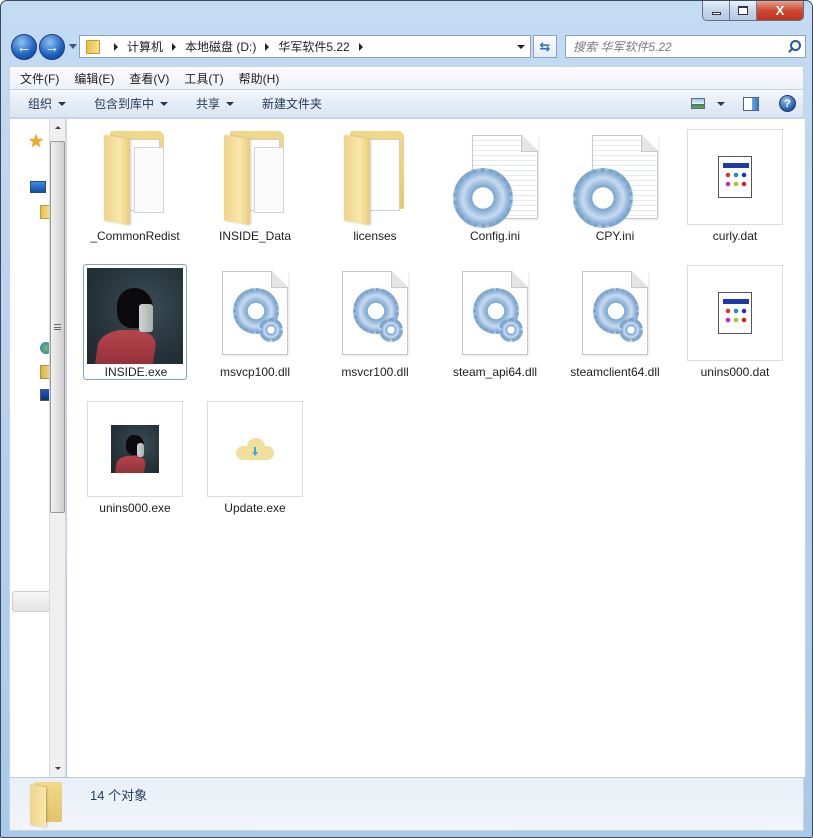 The width and height of the screenshot is (813, 838). I want to click on forward-button: →, so click(52, 47).